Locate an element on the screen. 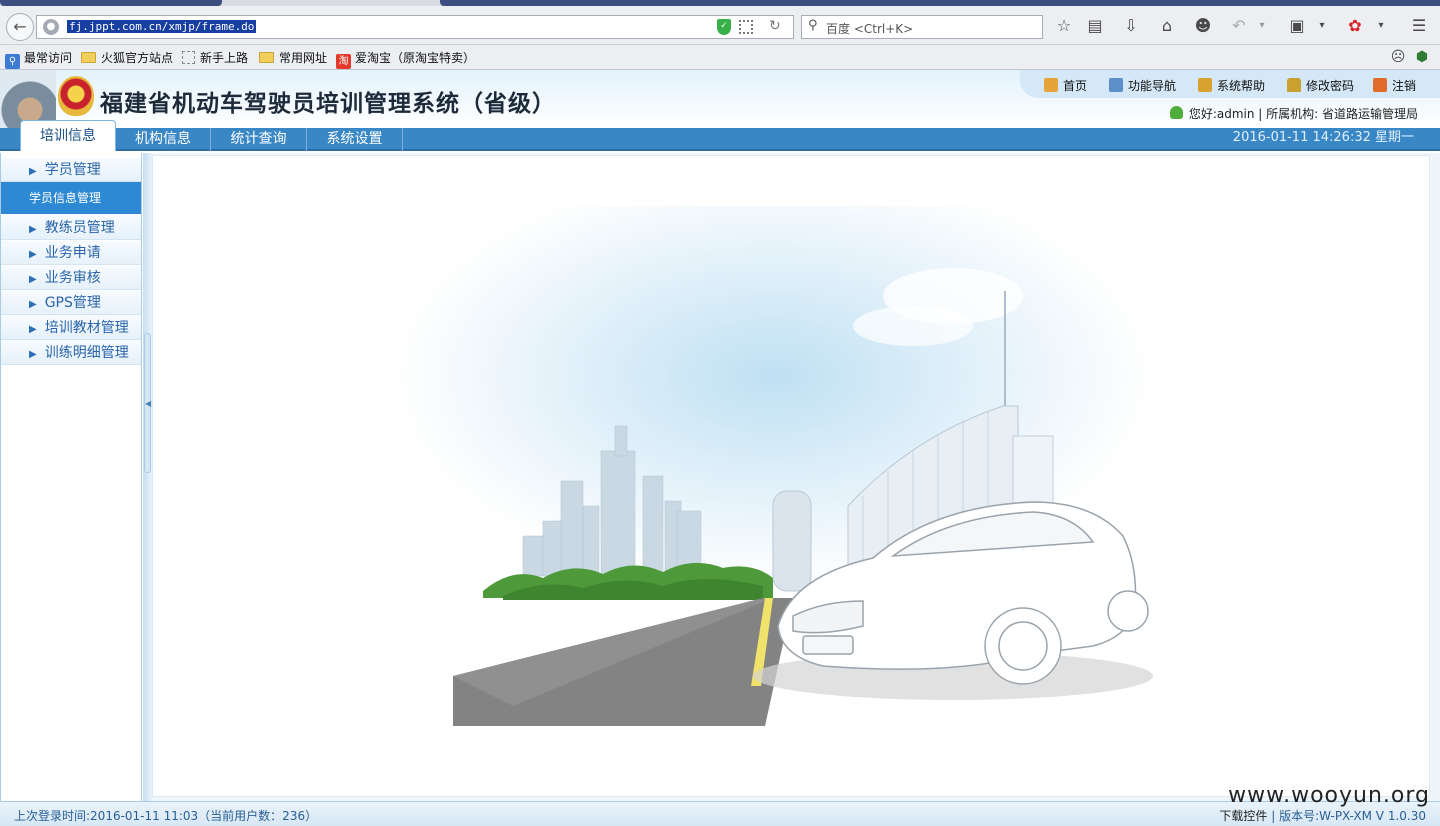 The height and width of the screenshot is (826, 1440). url-text: fj.jppt.com.cn/xmjp/frame.do is located at coordinates (162, 26).